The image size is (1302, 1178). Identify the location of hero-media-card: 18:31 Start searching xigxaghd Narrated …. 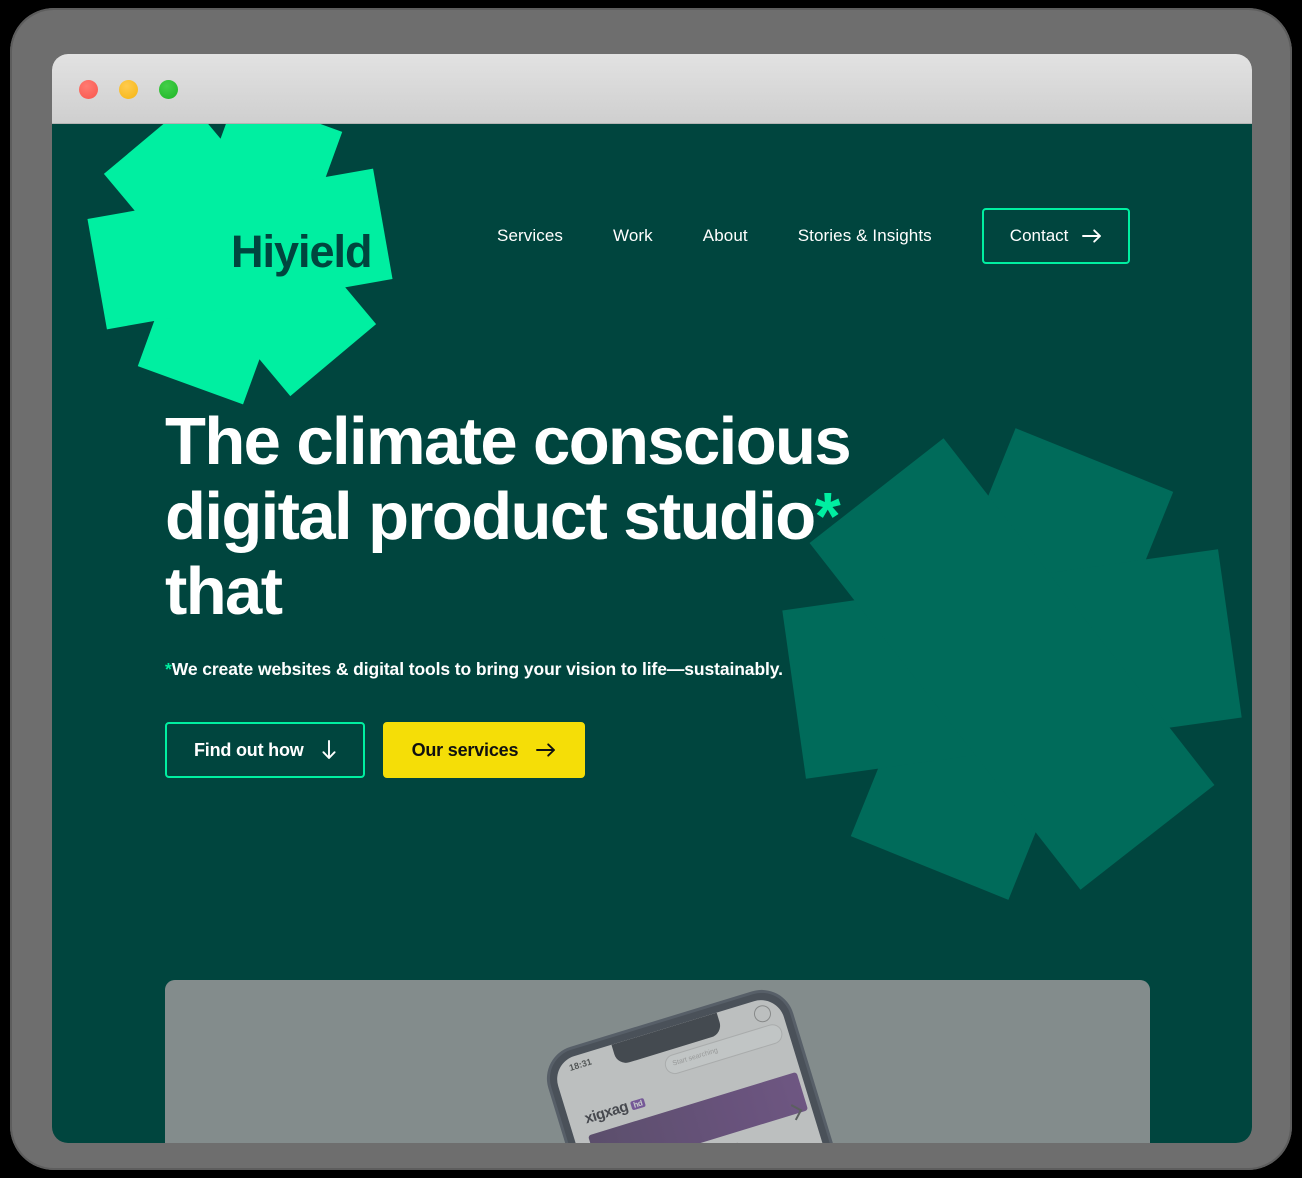
(657, 1061).